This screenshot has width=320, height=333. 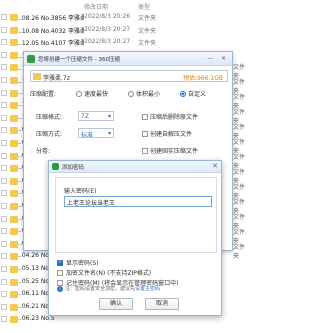 I want to click on checkbox-delete-source: 压缩后删除原文件, so click(x=170, y=116).